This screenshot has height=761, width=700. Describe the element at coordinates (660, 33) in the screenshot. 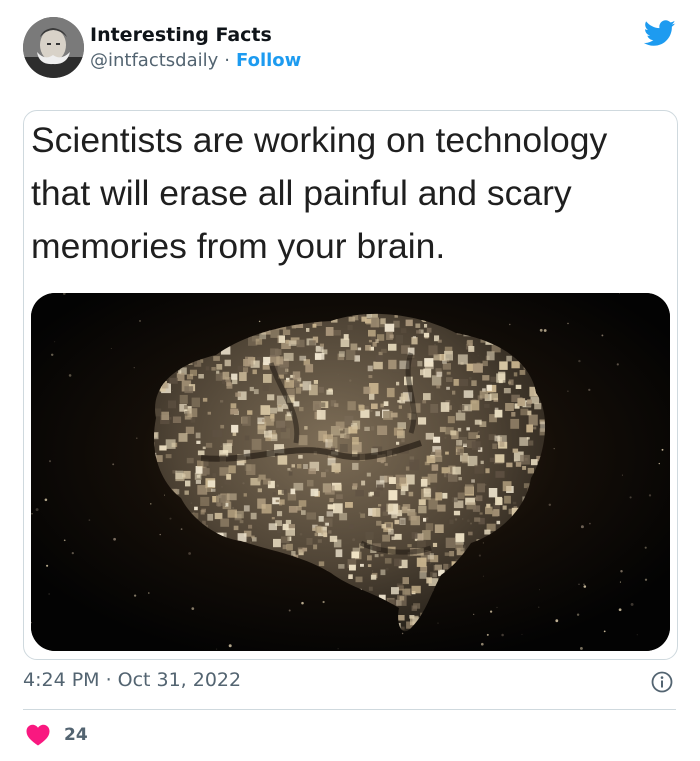

I see `twitter-bird-icon` at that location.